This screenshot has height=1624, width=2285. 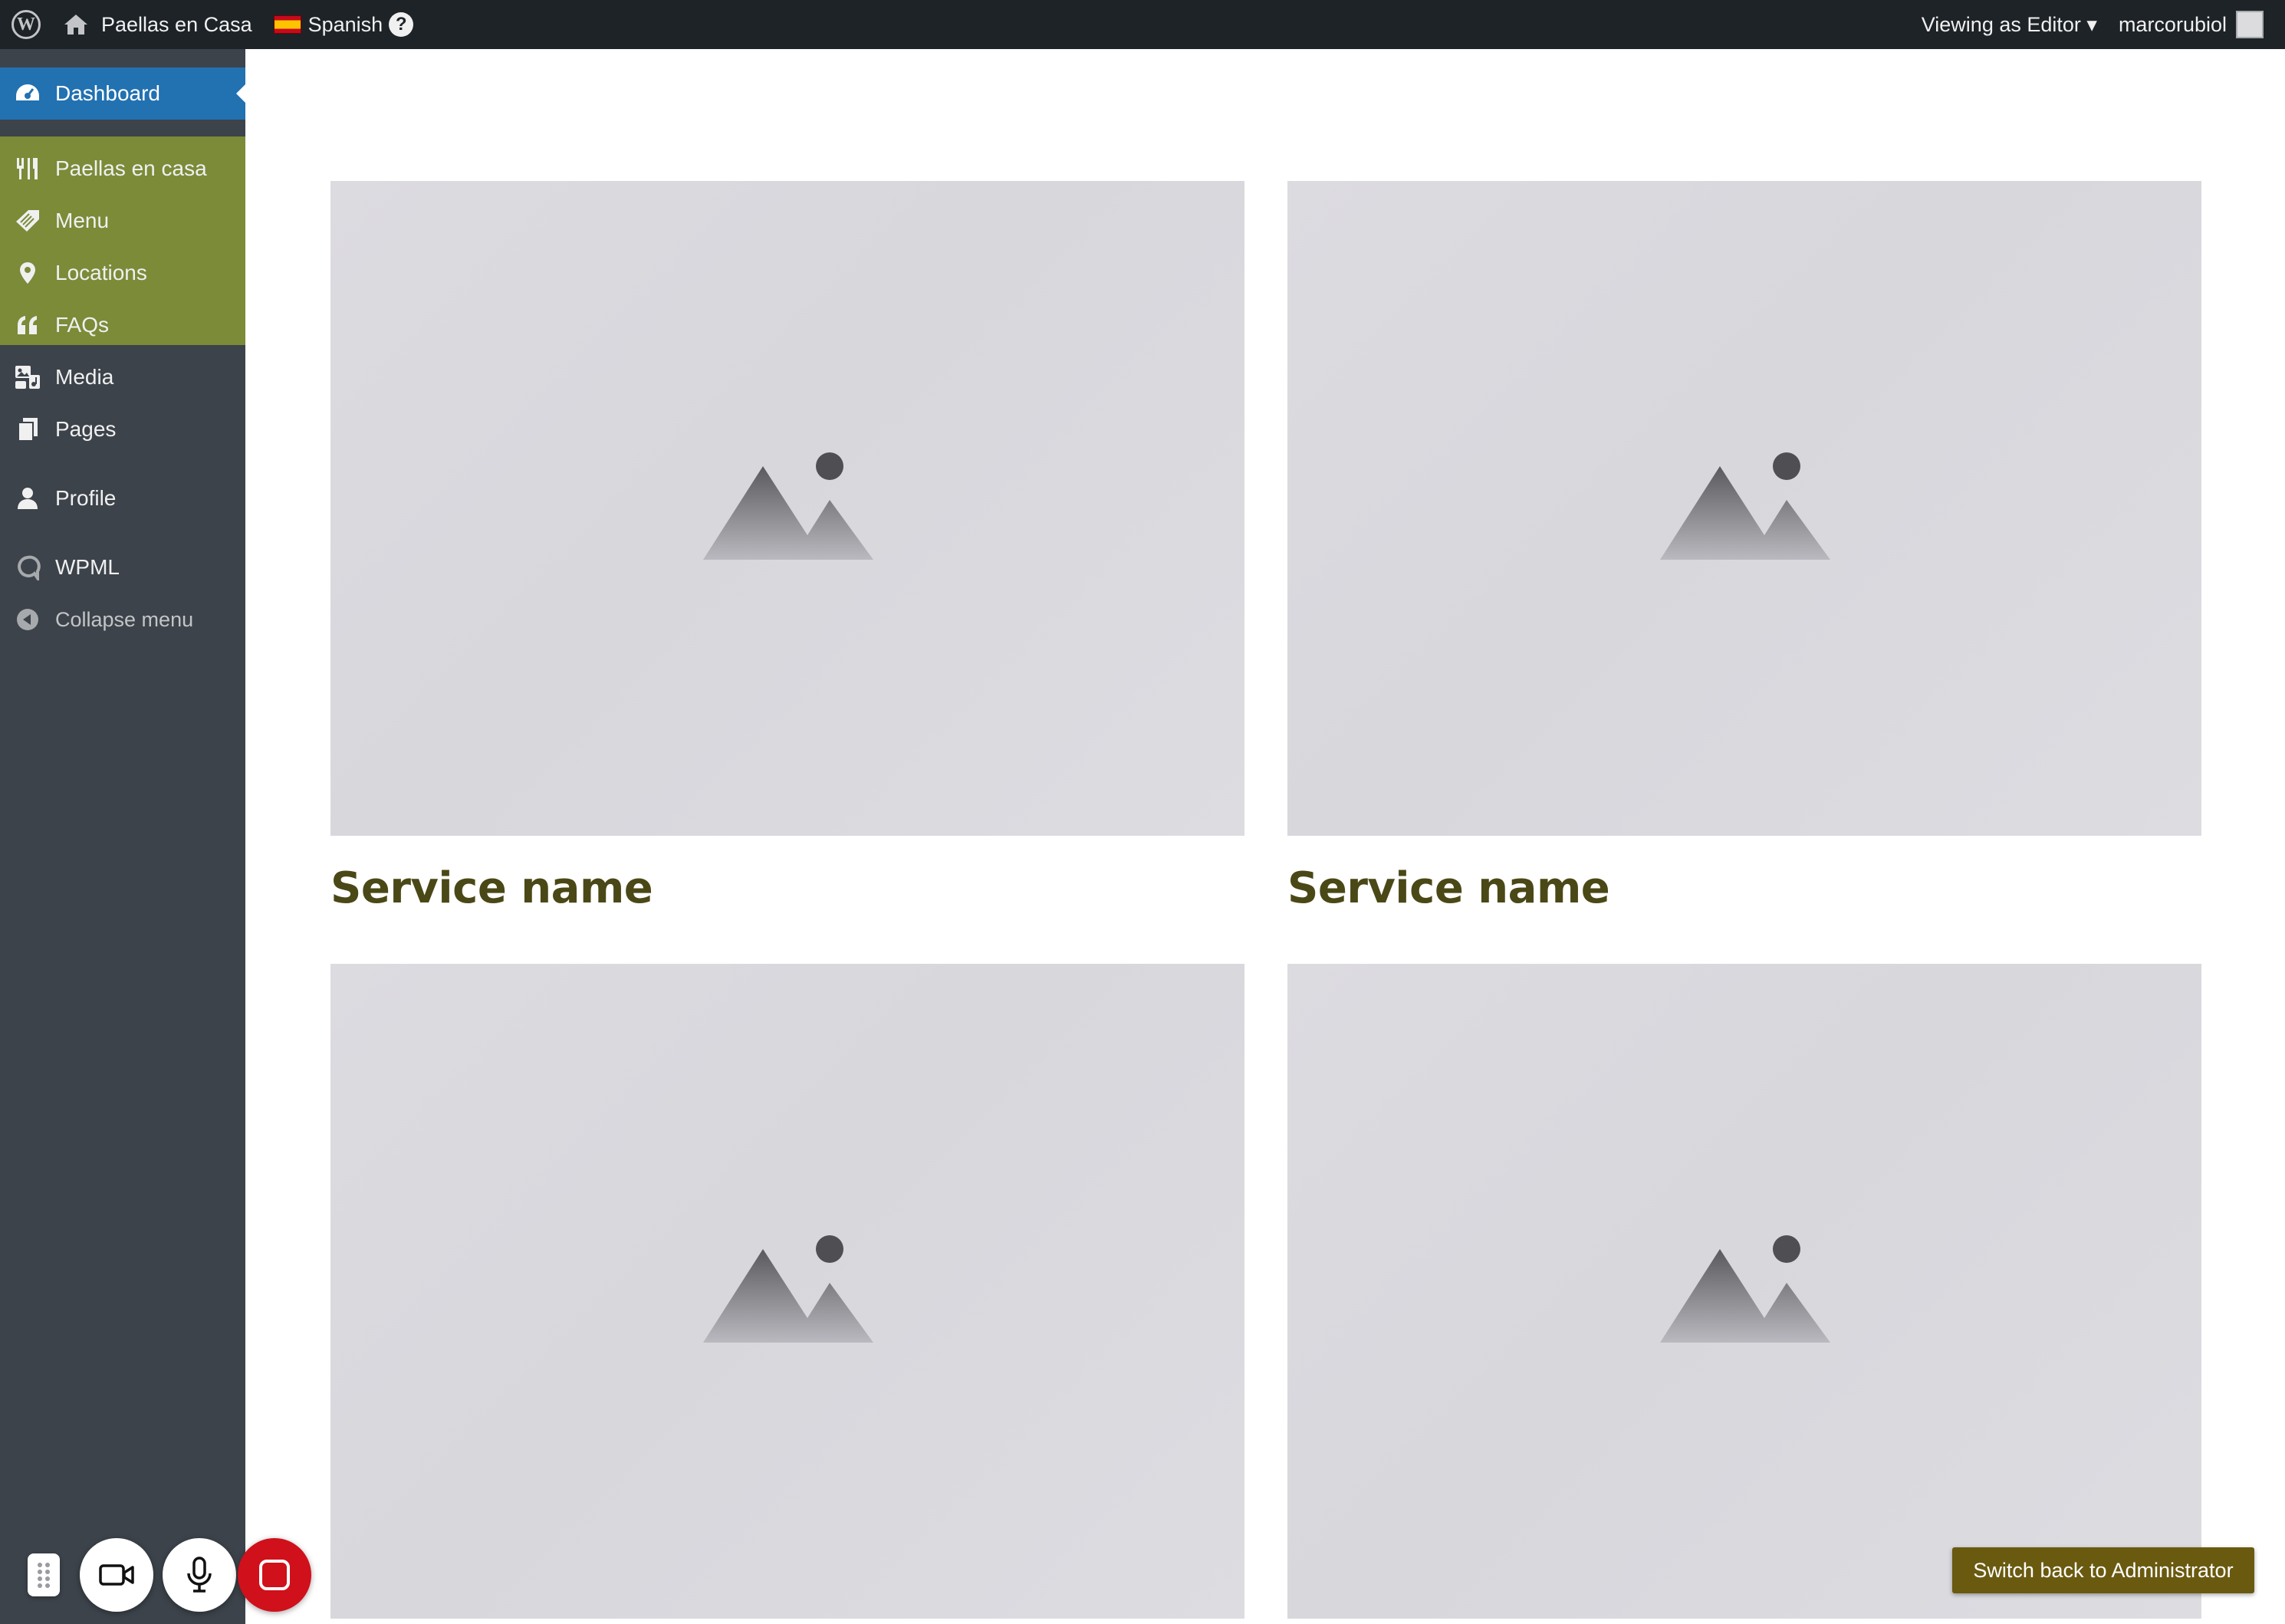 I want to click on sidebar-item-profile: Profile, so click(x=123, y=499).